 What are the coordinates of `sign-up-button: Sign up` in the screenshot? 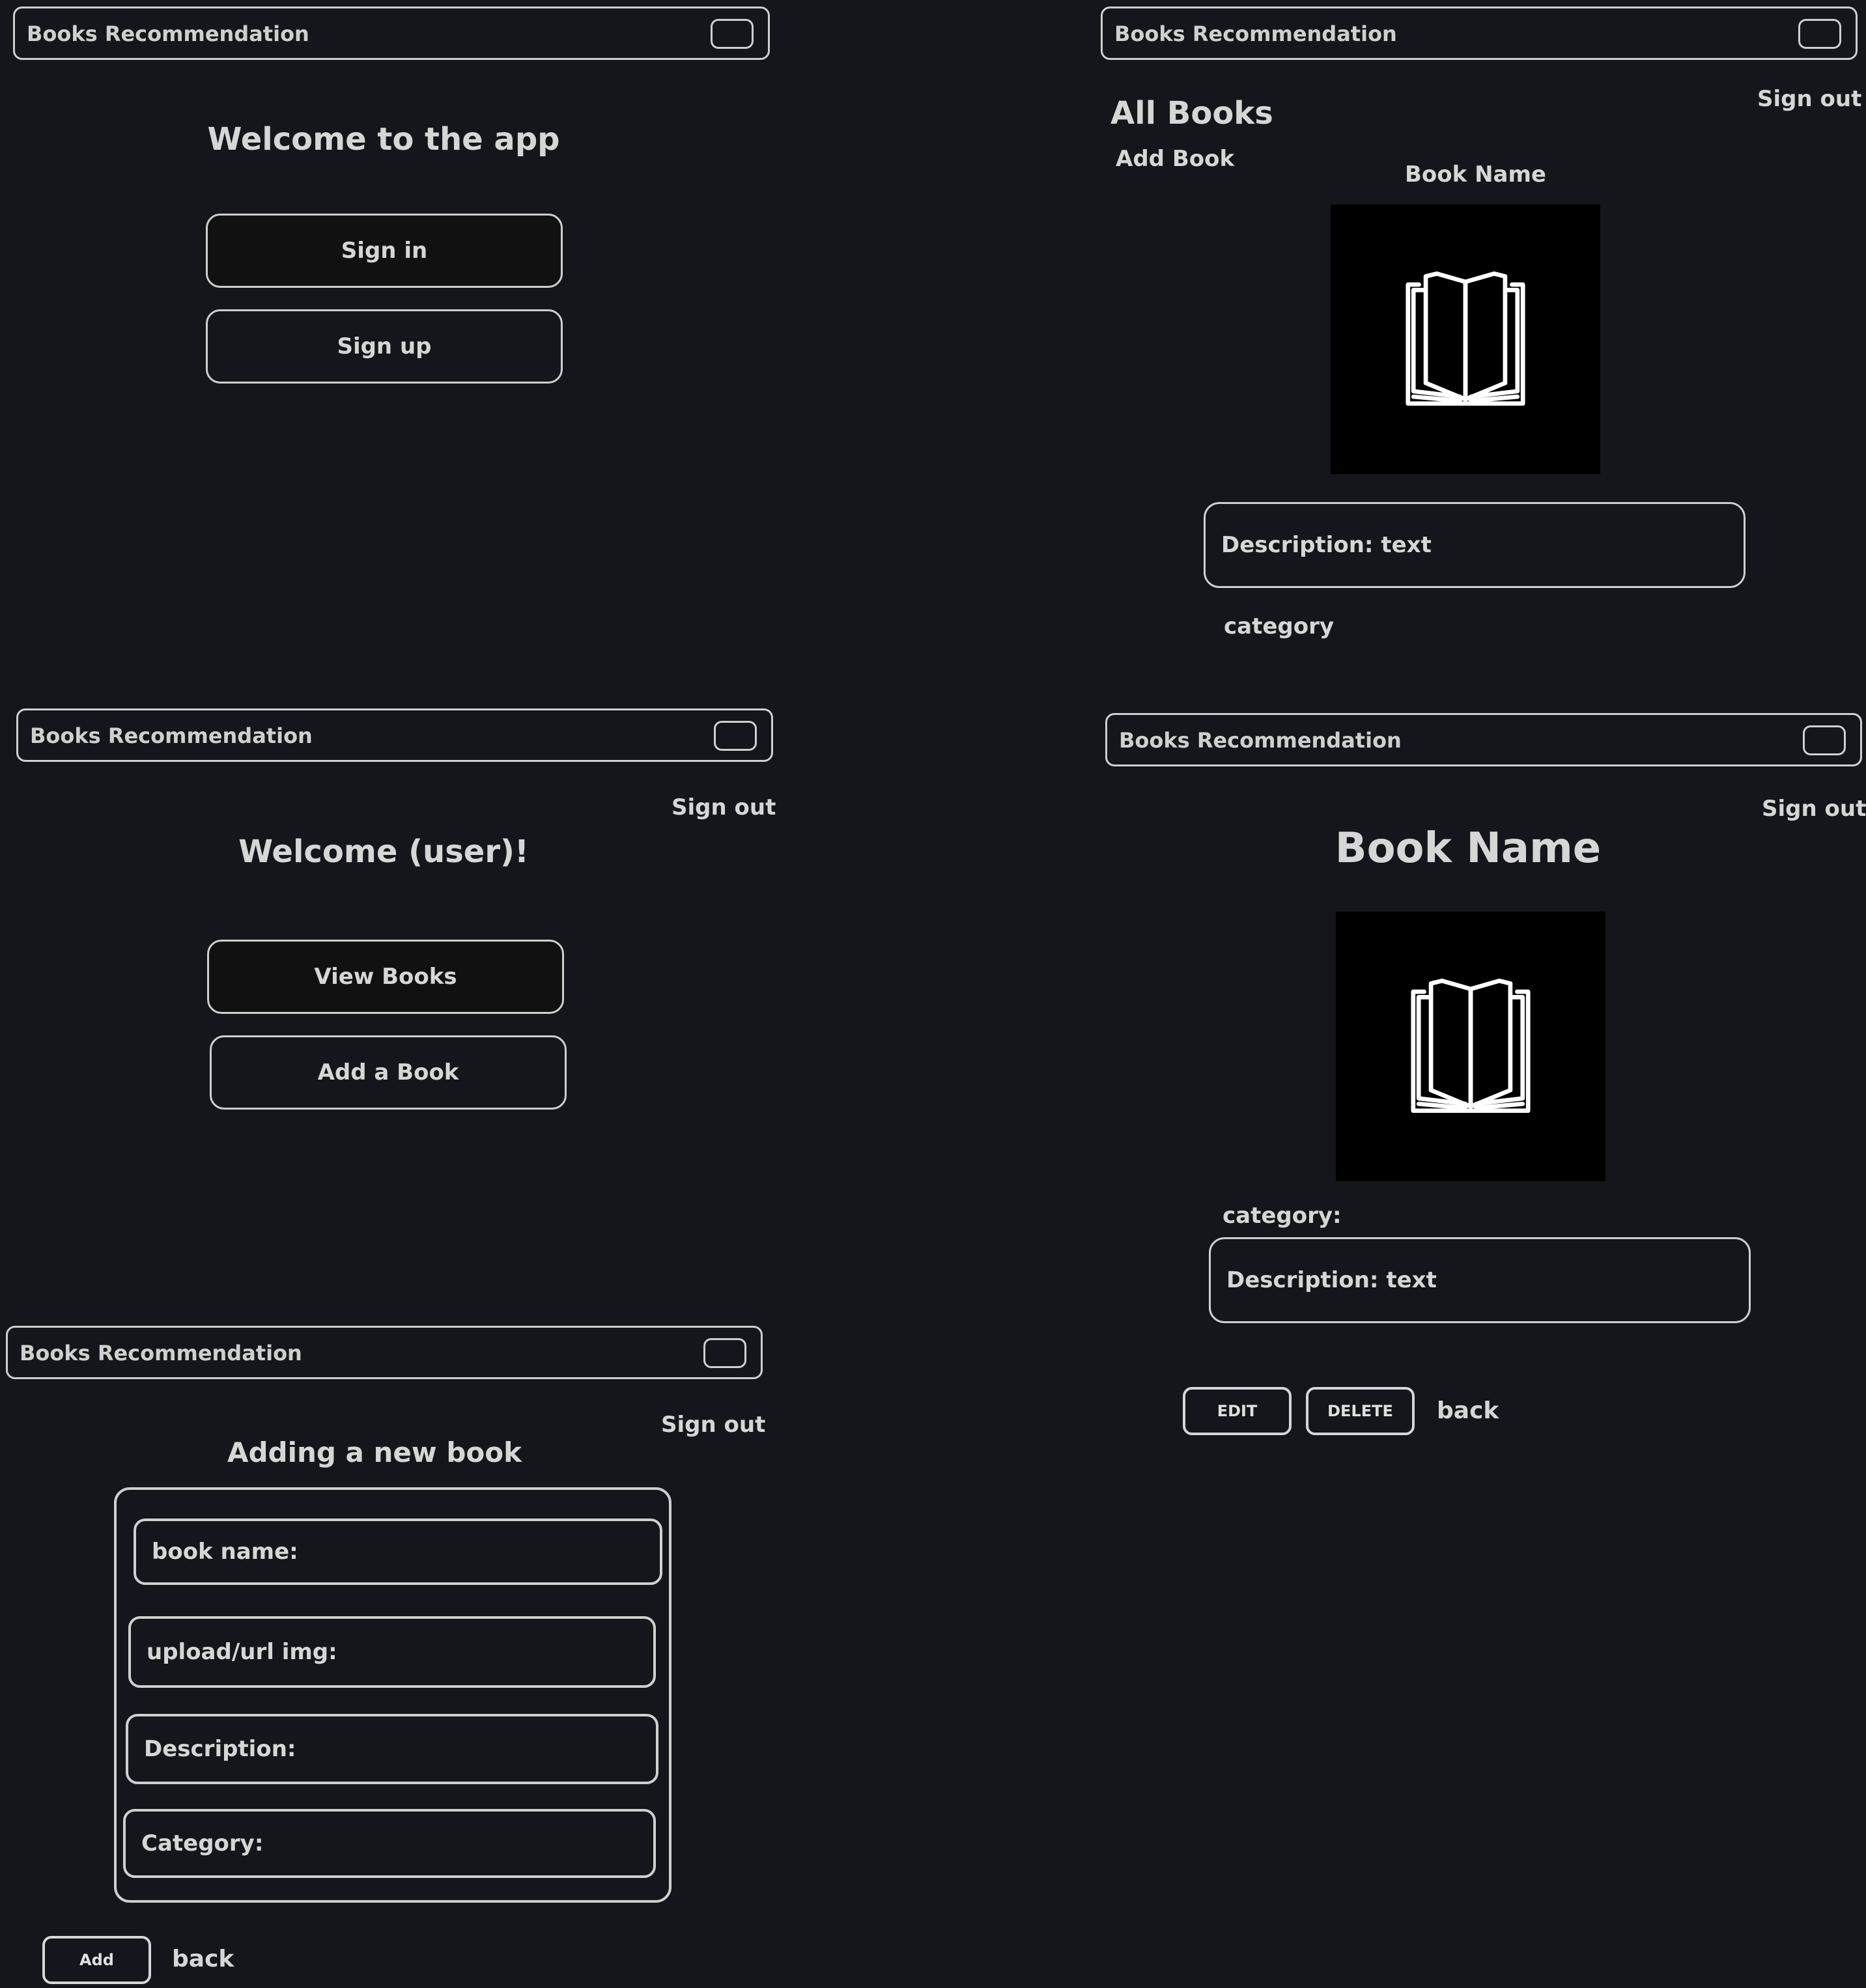 It's located at (384, 346).